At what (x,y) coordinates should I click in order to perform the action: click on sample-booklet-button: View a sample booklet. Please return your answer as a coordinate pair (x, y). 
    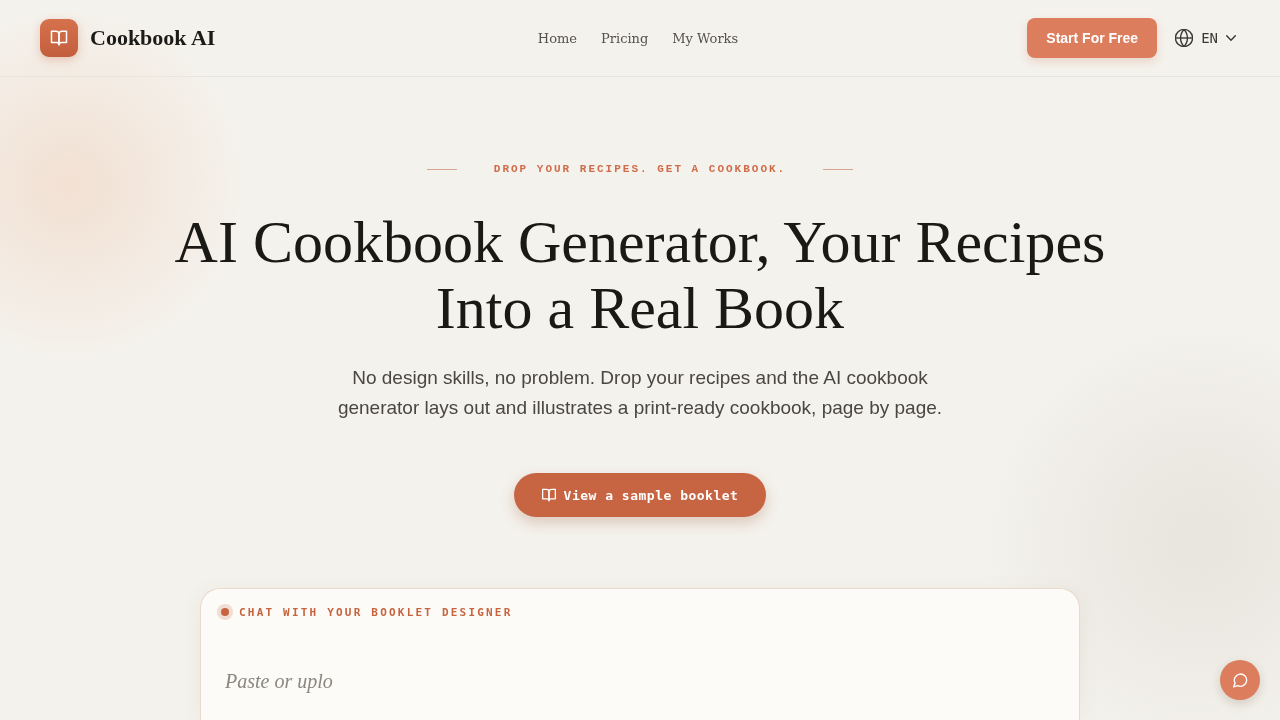
    Looking at the image, I should click on (640, 495).